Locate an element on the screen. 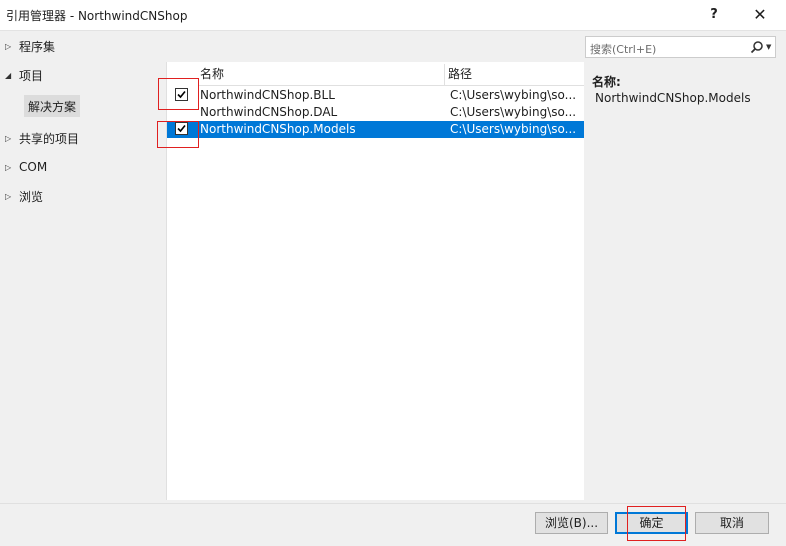 The image size is (786, 546). column-header-name: 名称 is located at coordinates (321, 74).